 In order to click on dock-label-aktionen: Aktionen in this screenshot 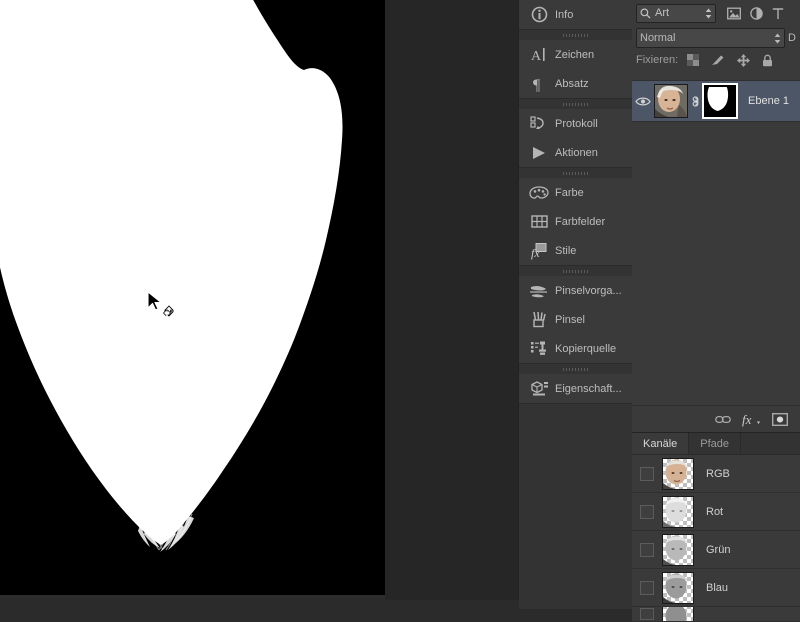, I will do `click(576, 152)`.